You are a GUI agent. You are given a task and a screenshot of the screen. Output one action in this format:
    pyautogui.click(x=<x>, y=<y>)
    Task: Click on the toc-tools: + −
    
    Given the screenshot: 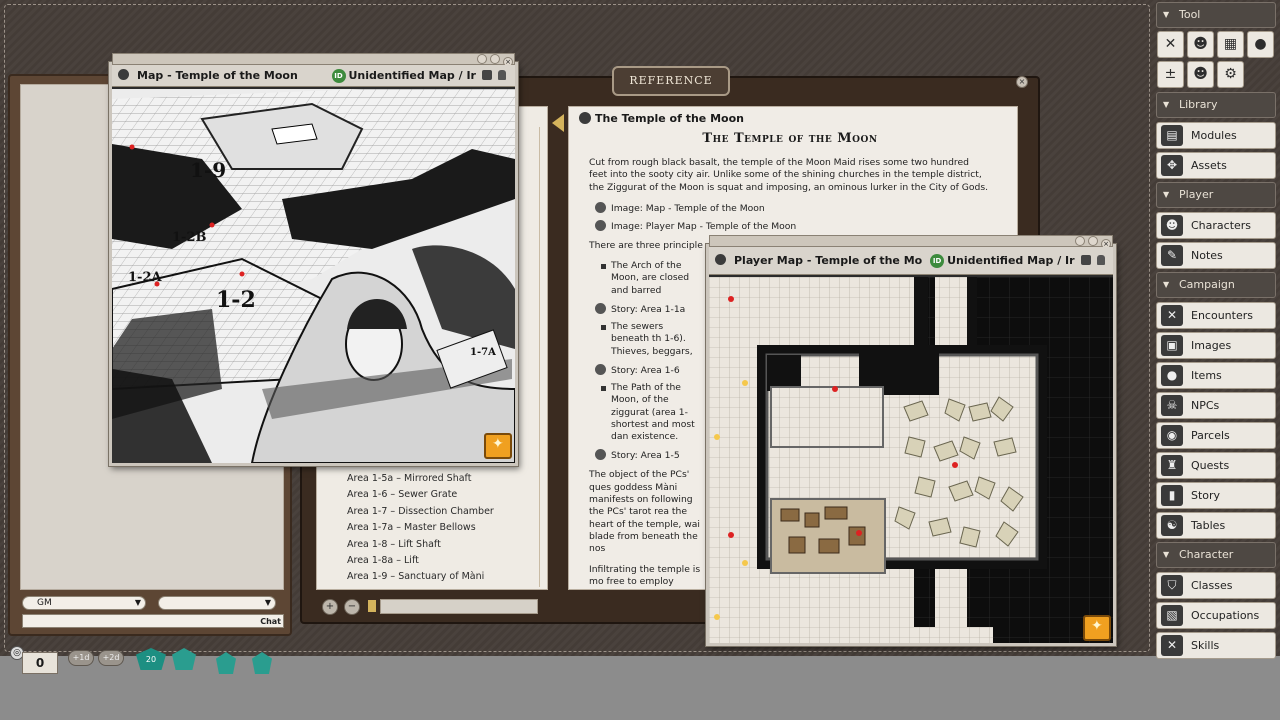 What is the action you would take?
    pyautogui.click(x=432, y=607)
    